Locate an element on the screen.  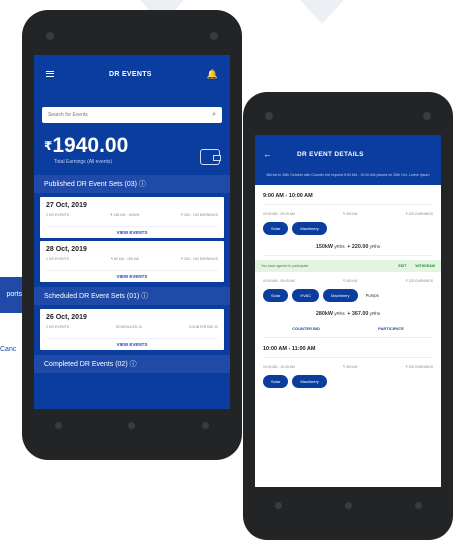
page-title: DR EVENTS is located at coordinates (130, 74).